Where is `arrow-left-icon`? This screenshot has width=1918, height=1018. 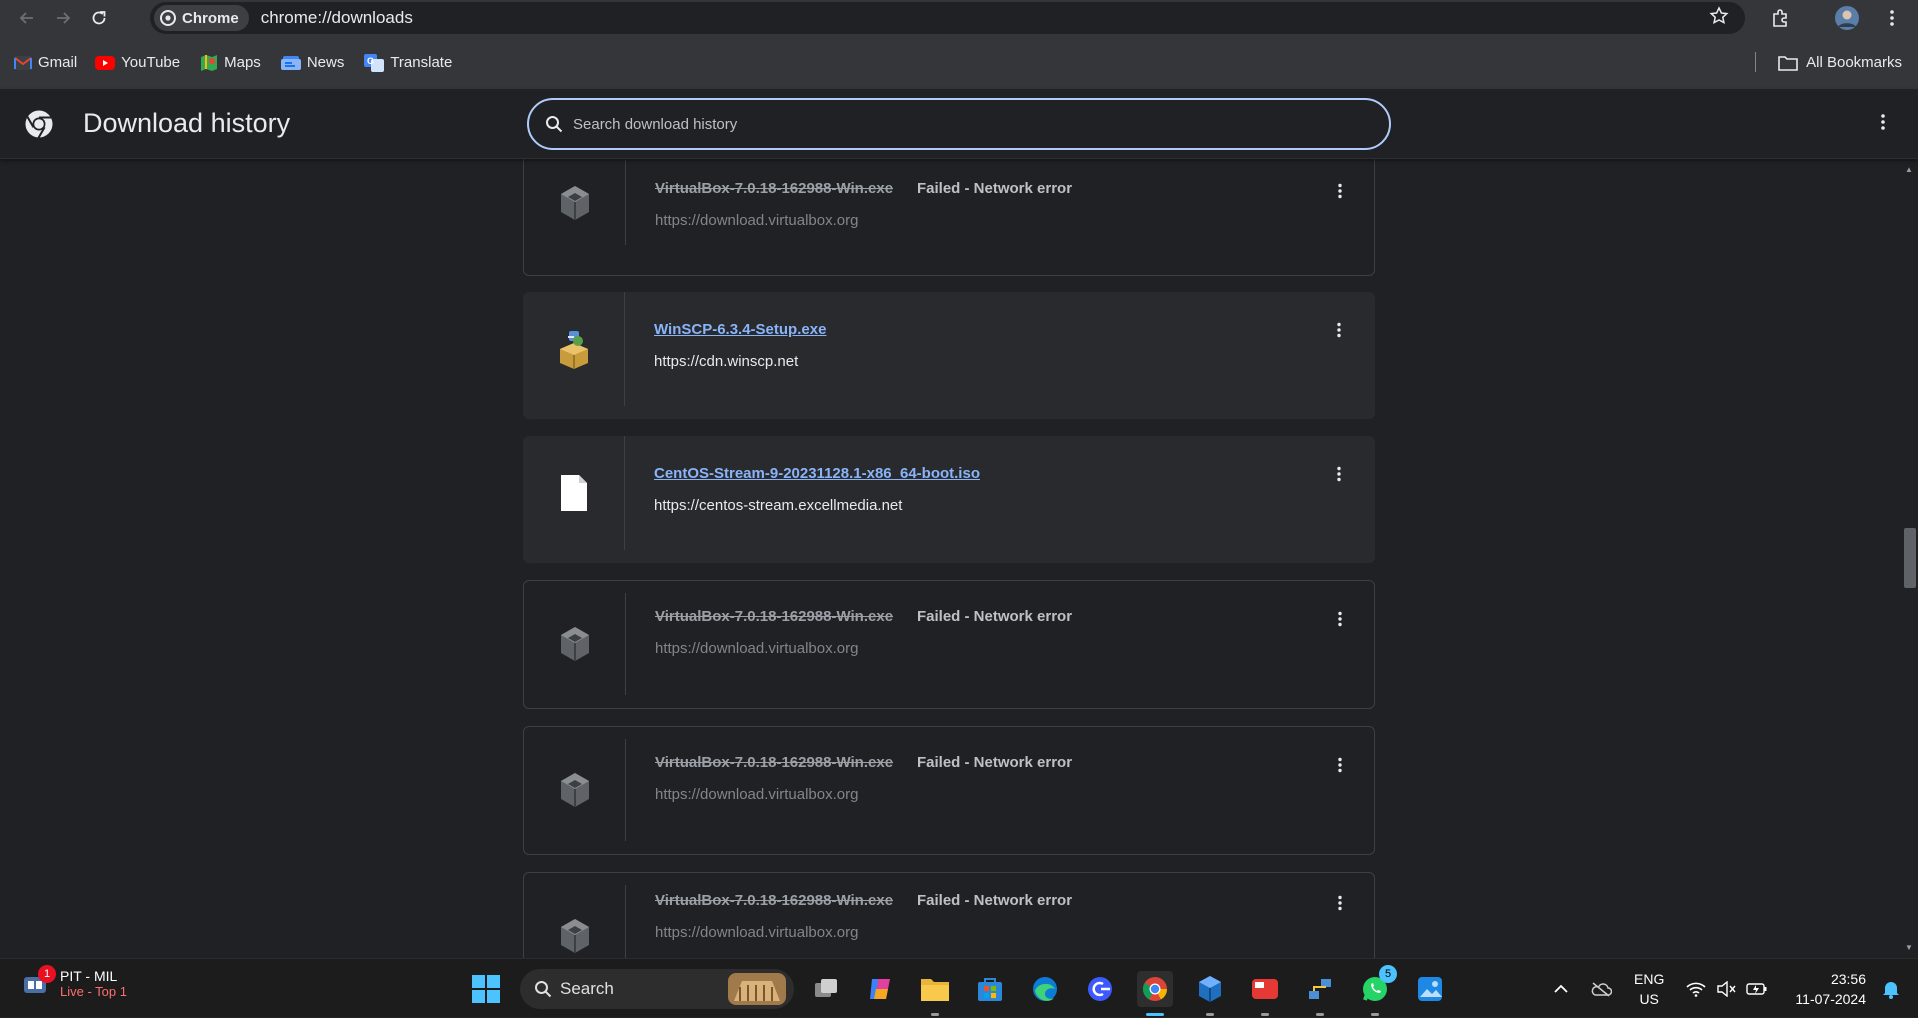
arrow-left-icon is located at coordinates (26, 18).